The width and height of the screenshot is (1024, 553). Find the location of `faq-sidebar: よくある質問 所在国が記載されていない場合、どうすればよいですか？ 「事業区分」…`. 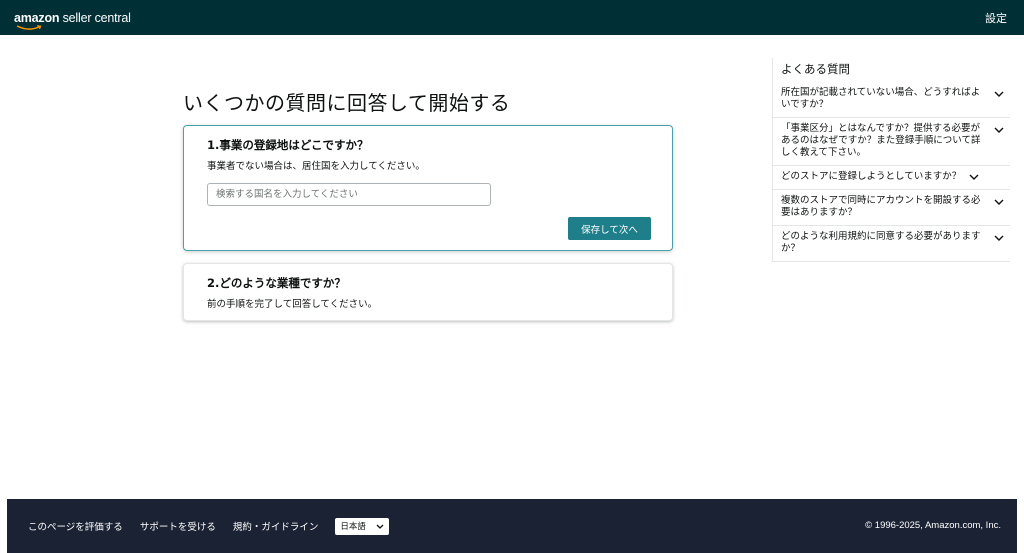

faq-sidebar: よくある質問 所在国が記載されていない場合、どうすればよいですか？ 「事業区分」… is located at coordinates (891, 160).